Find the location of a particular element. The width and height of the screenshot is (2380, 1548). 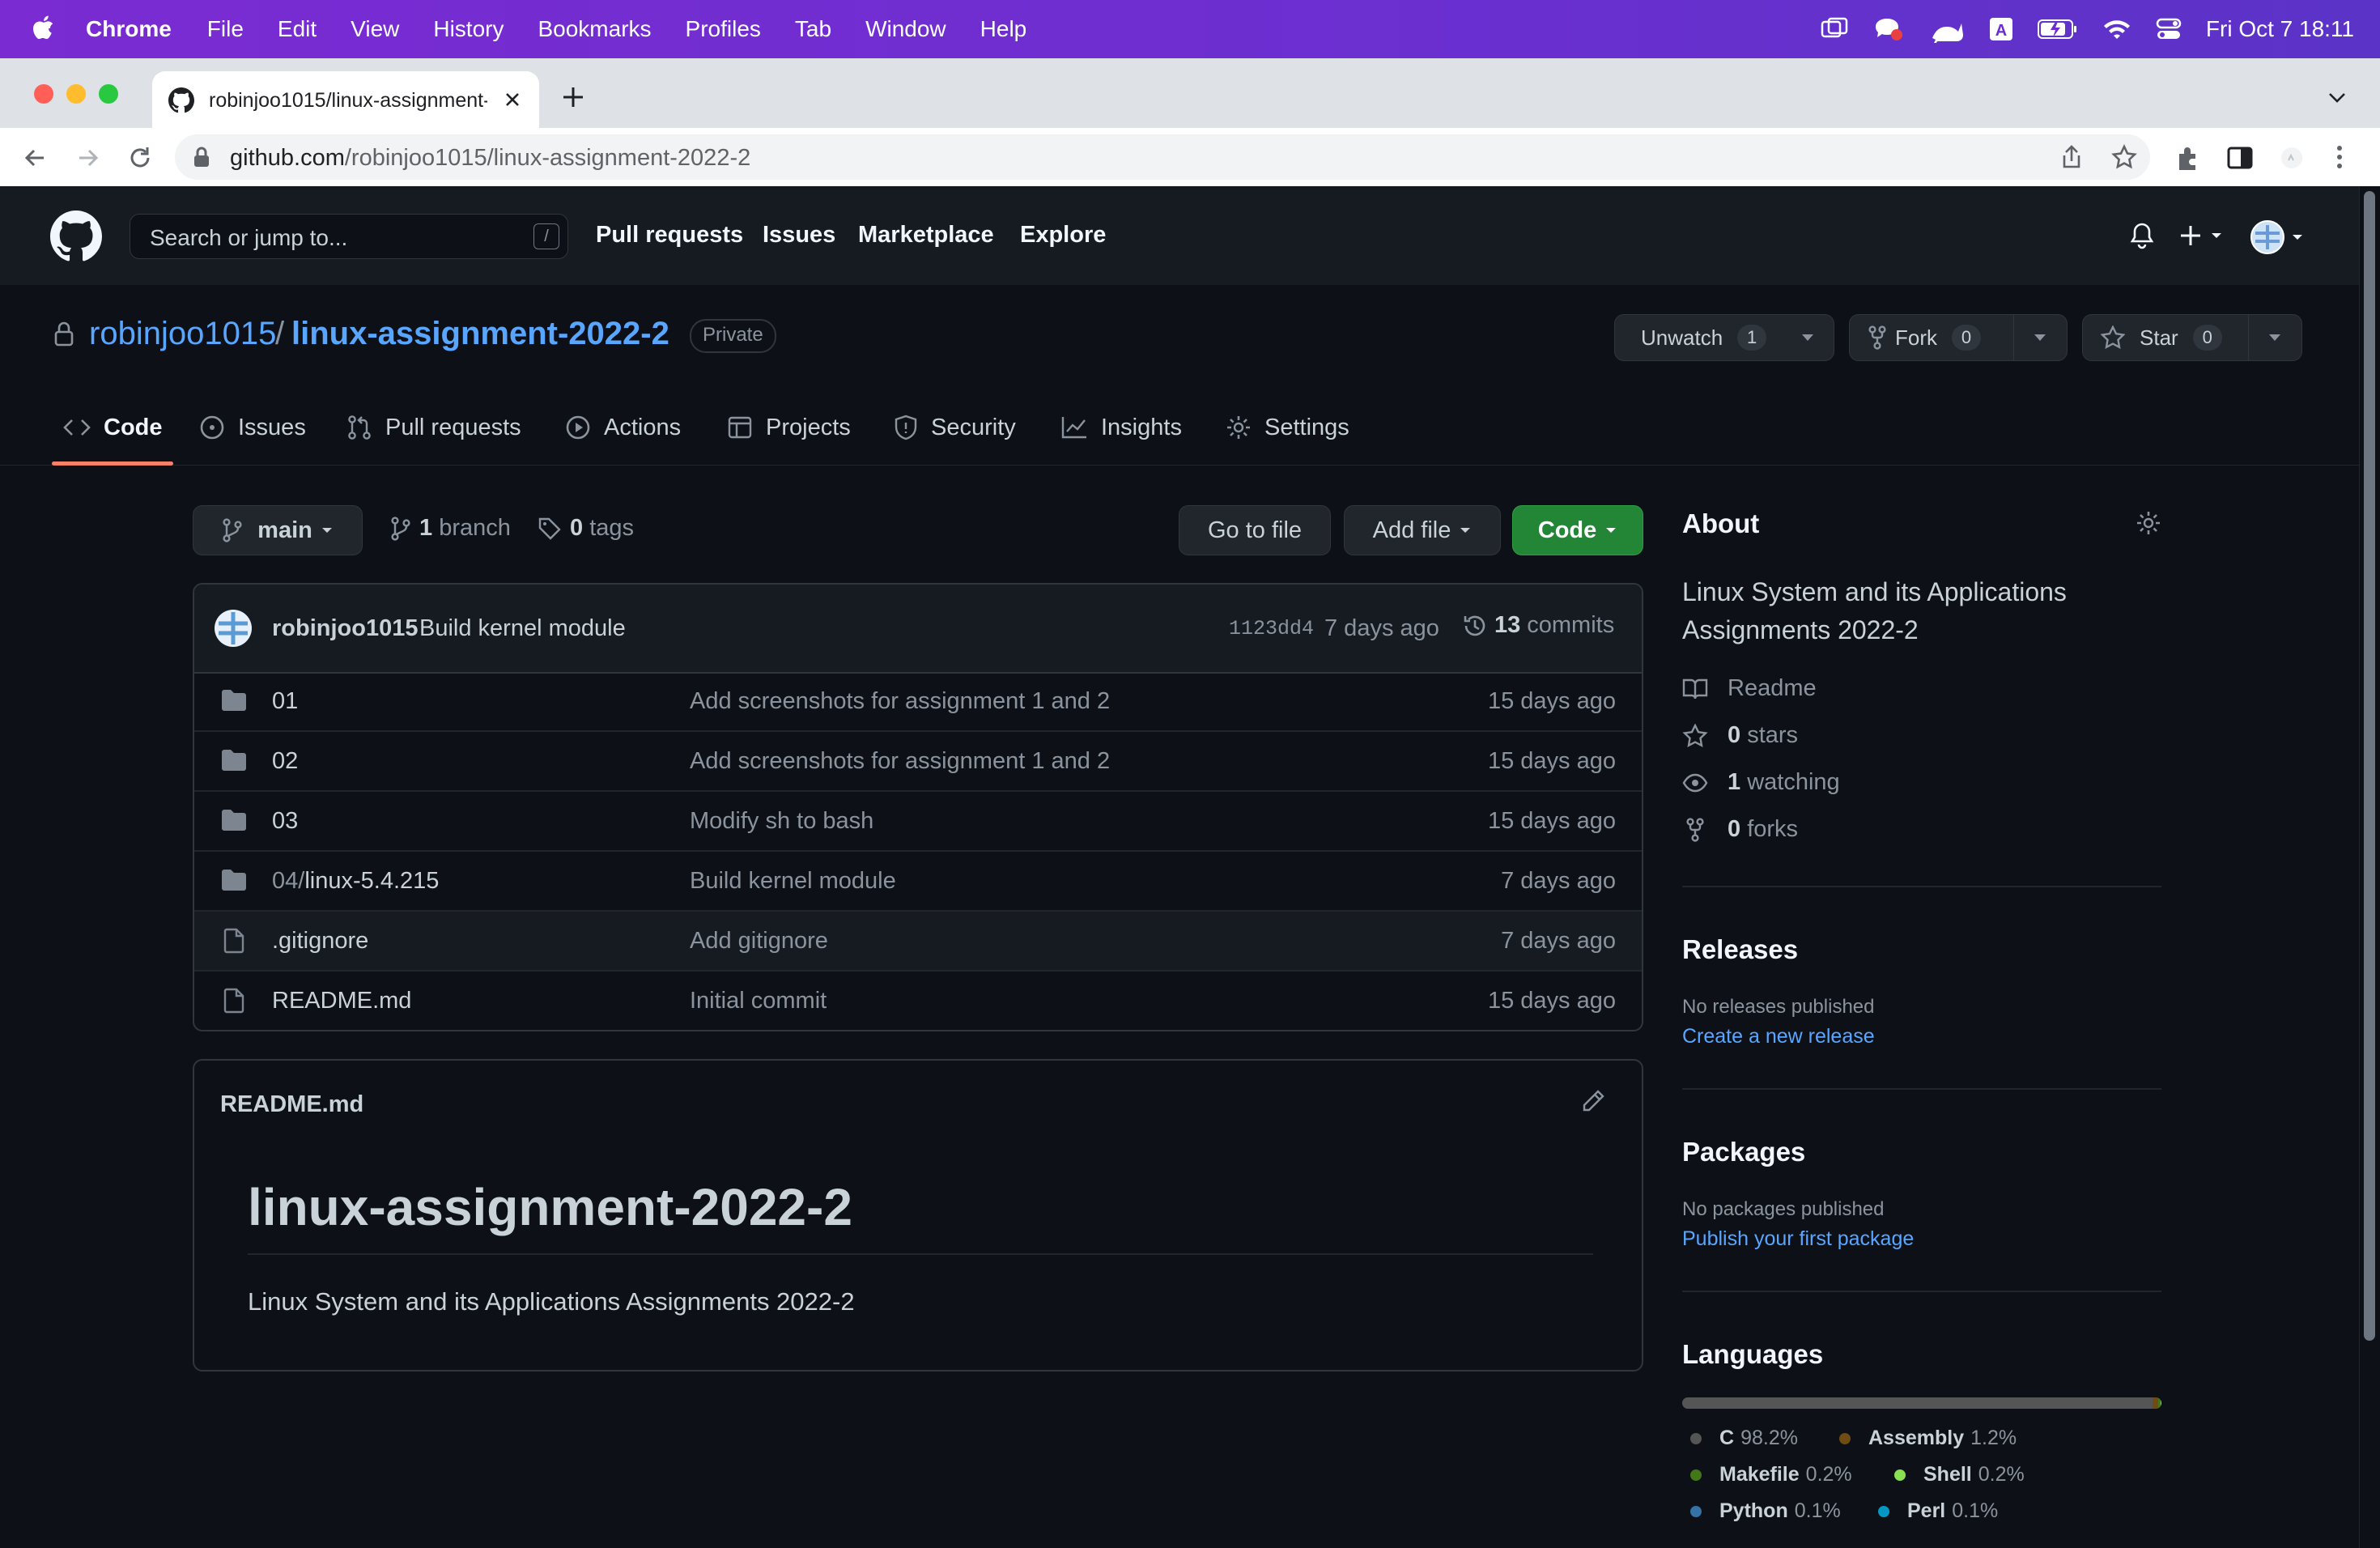

menu-file: File is located at coordinates (225, 29).